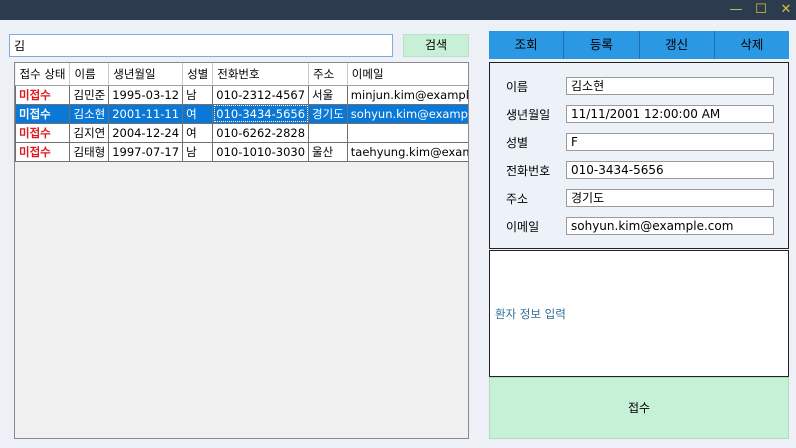  Describe the element at coordinates (528, 171) in the screenshot. I see `phone-label: 전화번호` at that location.